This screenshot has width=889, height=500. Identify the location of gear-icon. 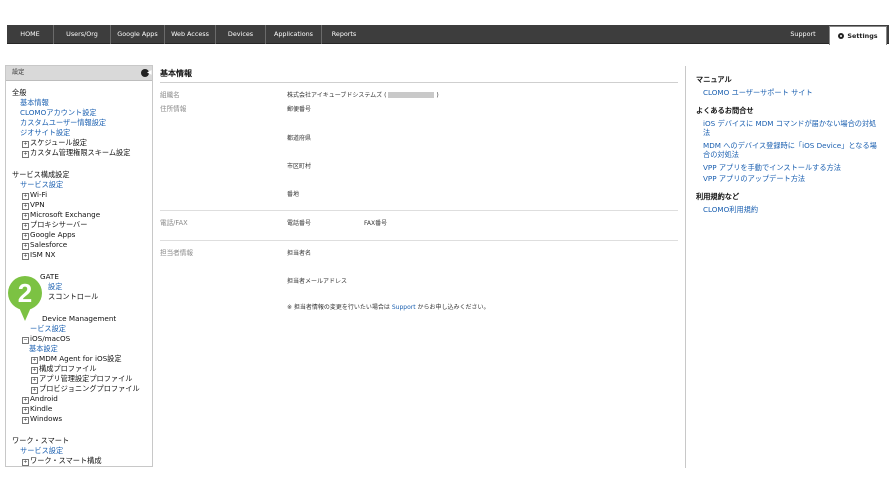
(841, 36).